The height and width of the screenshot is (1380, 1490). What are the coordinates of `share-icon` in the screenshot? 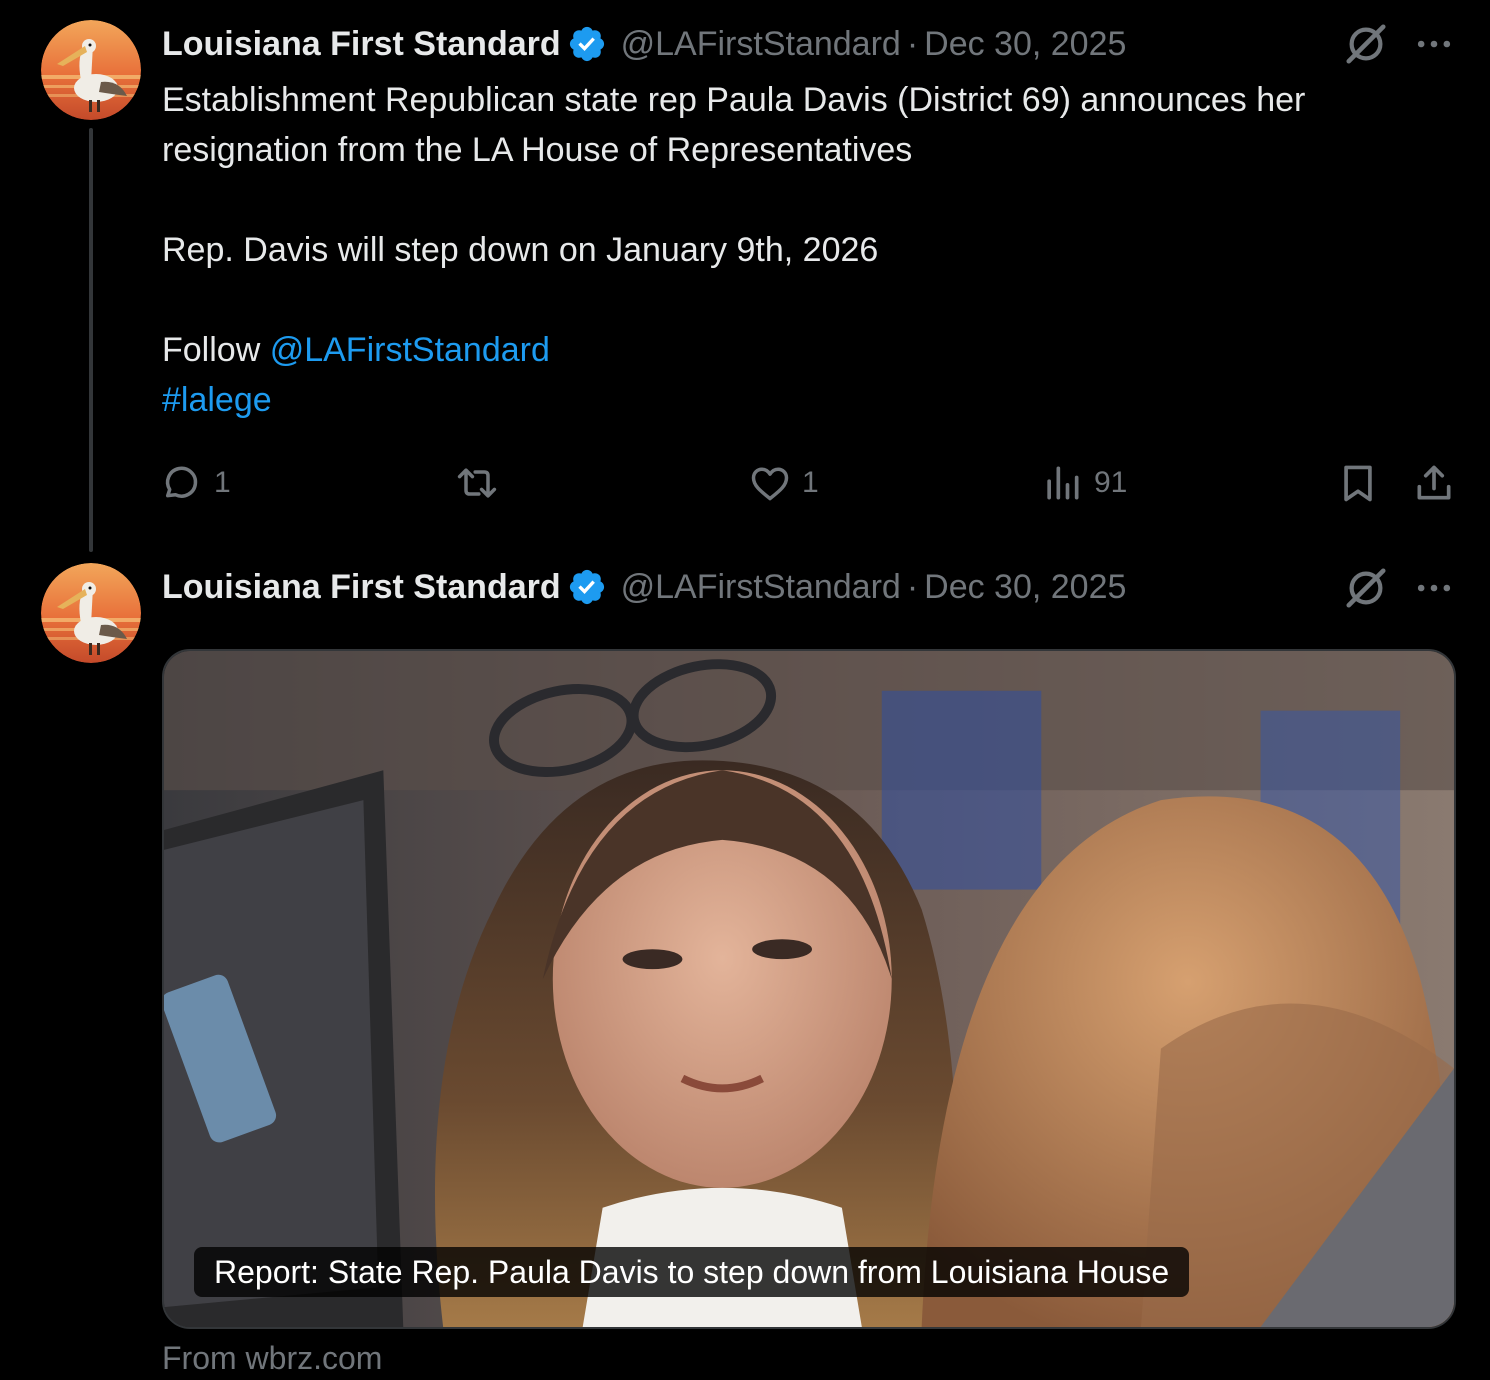 It's located at (1434, 482).